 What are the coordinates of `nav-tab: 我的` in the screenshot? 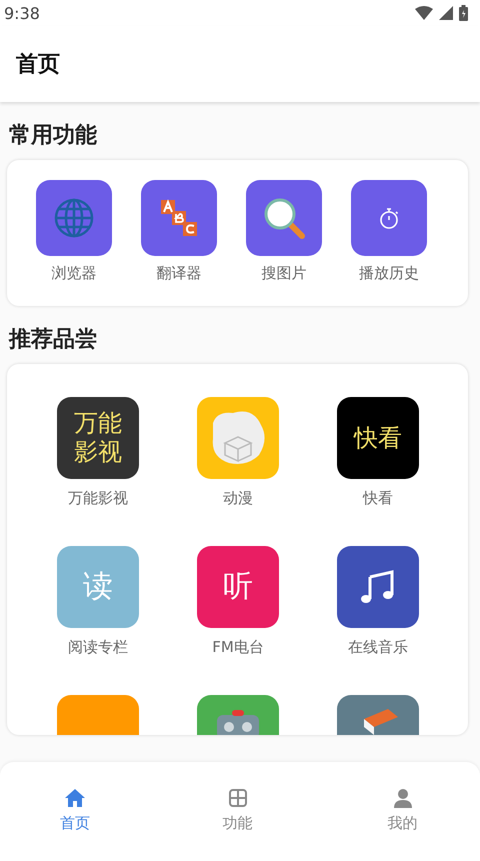 It's located at (402, 810).